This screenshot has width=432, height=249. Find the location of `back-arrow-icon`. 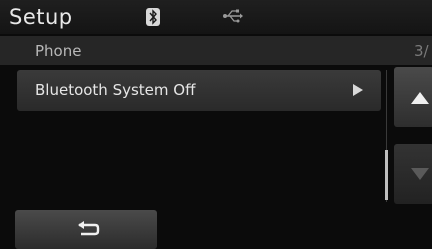

back-arrow-icon is located at coordinates (89, 228).